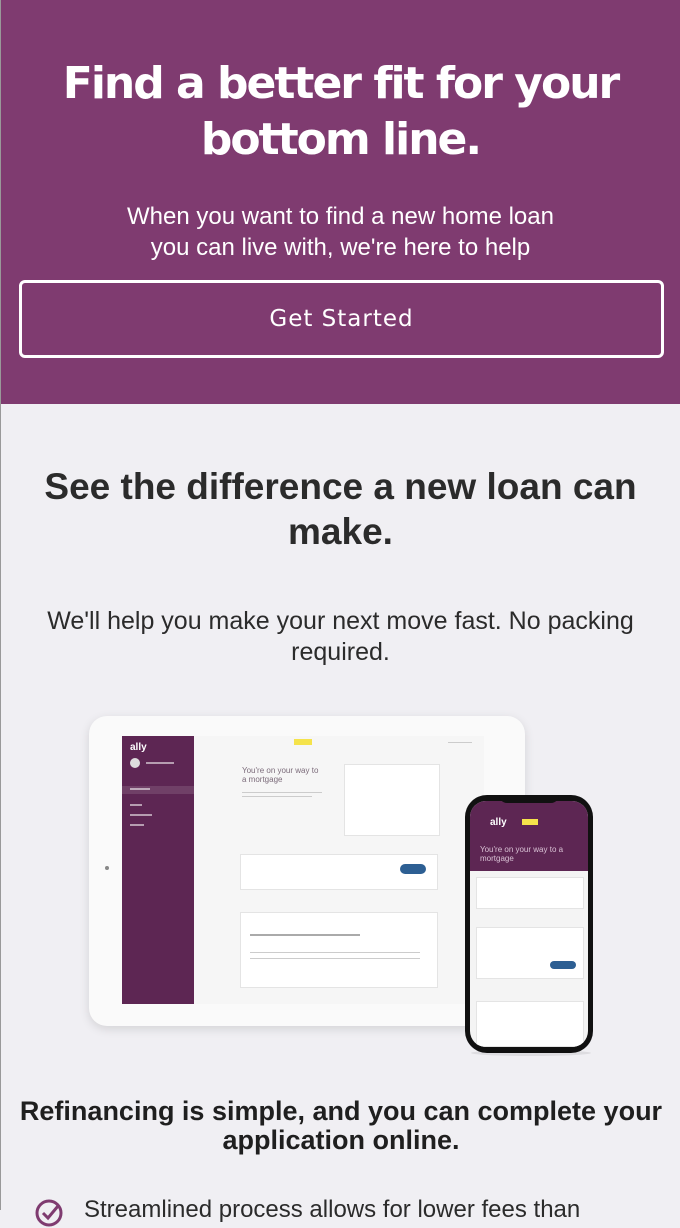 The height and width of the screenshot is (1228, 680). I want to click on tasks-card, so click(530, 953).